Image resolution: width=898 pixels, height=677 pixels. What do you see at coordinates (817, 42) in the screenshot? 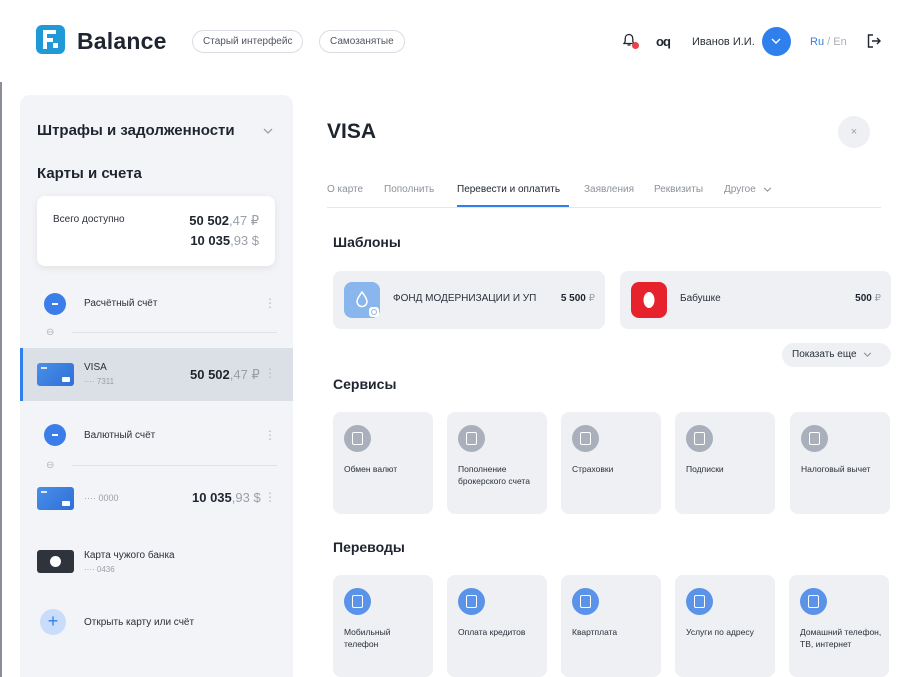
I see `lang-ru: Ru` at bounding box center [817, 42].